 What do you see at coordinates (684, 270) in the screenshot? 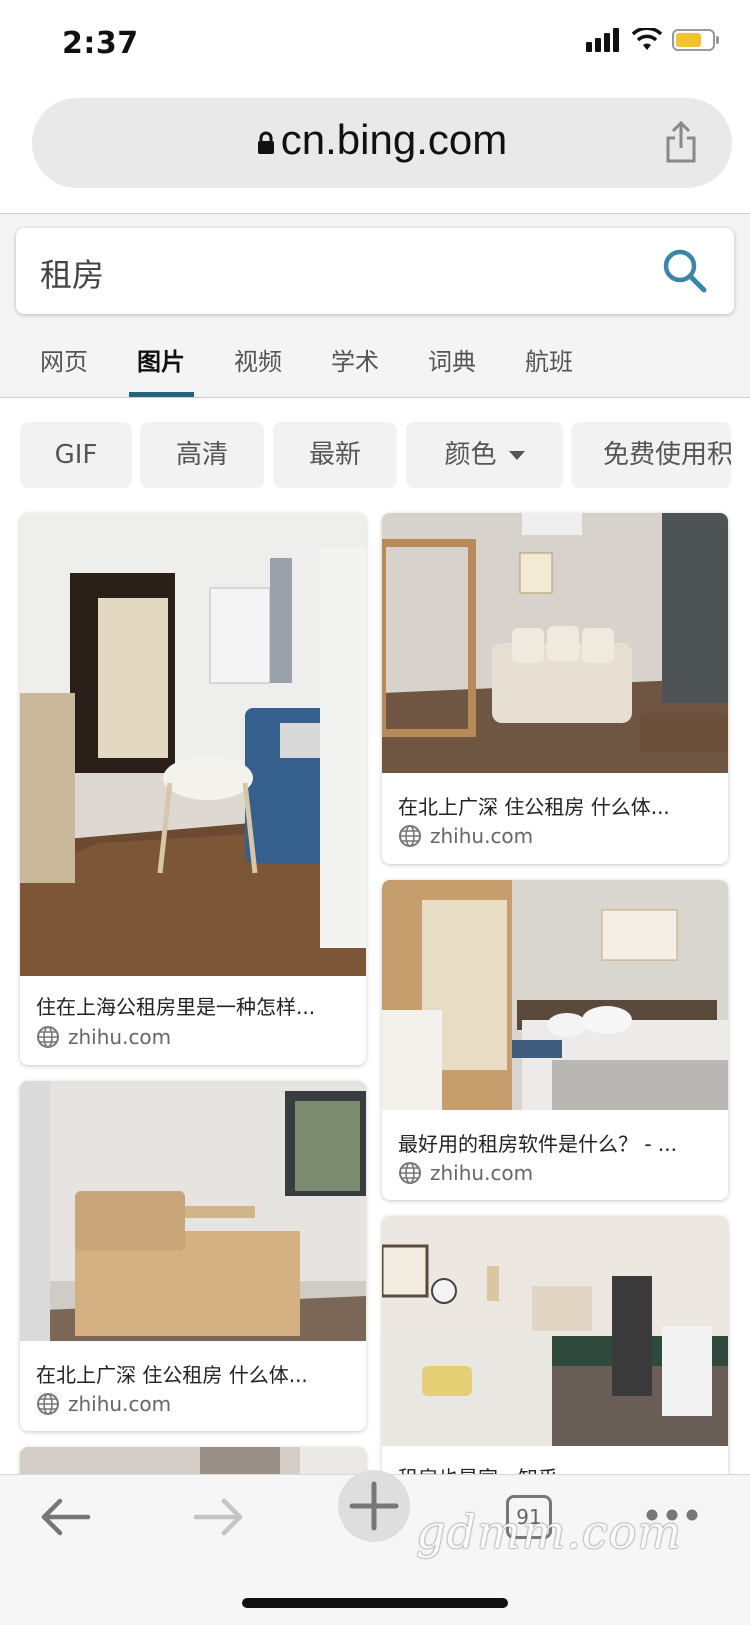
I see `search-icon` at bounding box center [684, 270].